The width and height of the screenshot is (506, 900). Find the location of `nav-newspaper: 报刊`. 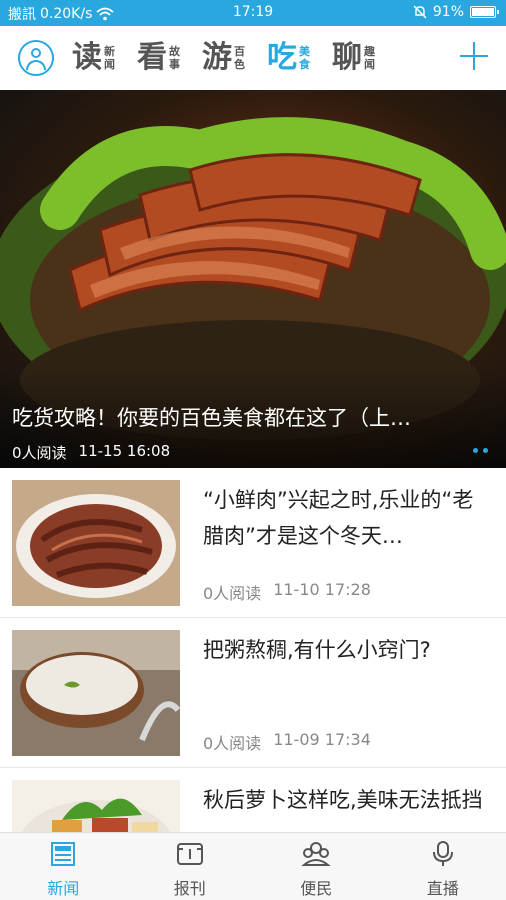

nav-newspaper: 报刊 is located at coordinates (190, 866).